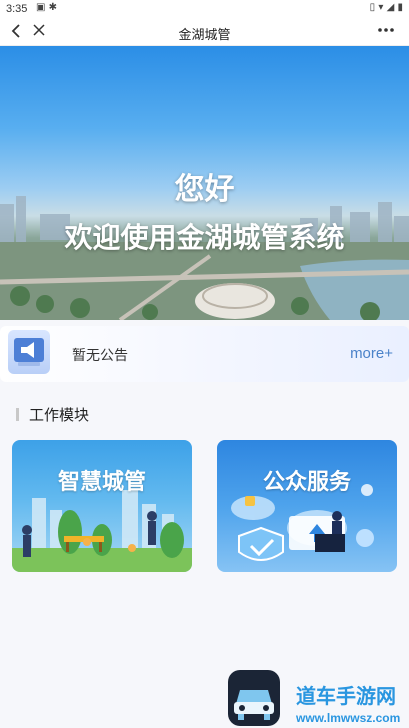 The height and width of the screenshot is (728, 409). Describe the element at coordinates (102, 531) in the screenshot. I see `smart-city-illustration` at that location.